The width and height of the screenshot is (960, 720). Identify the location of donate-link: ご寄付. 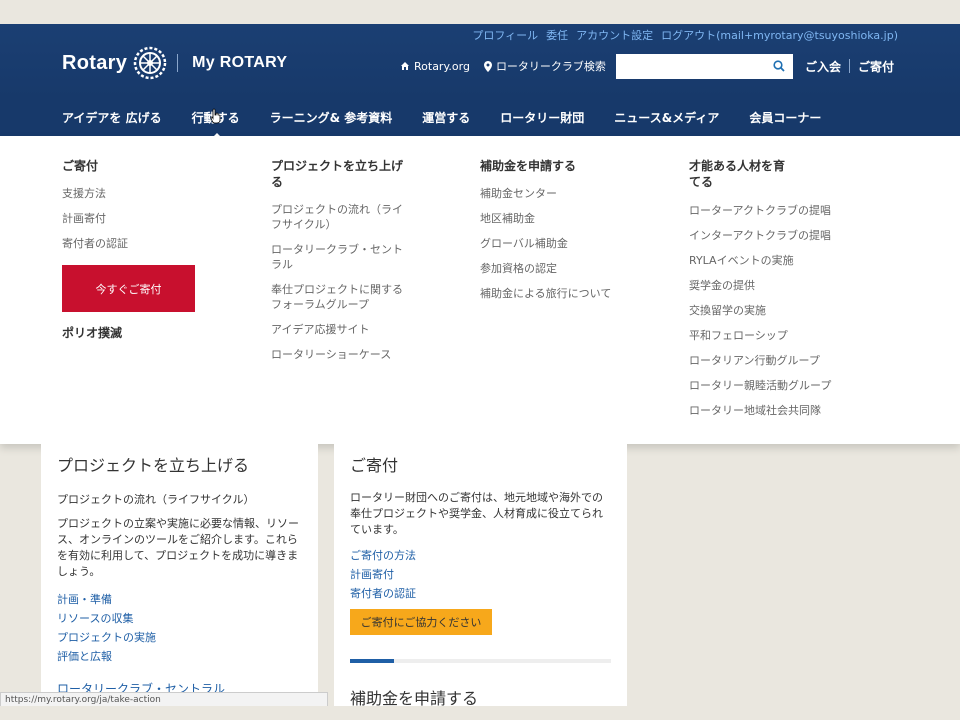
(876, 66).